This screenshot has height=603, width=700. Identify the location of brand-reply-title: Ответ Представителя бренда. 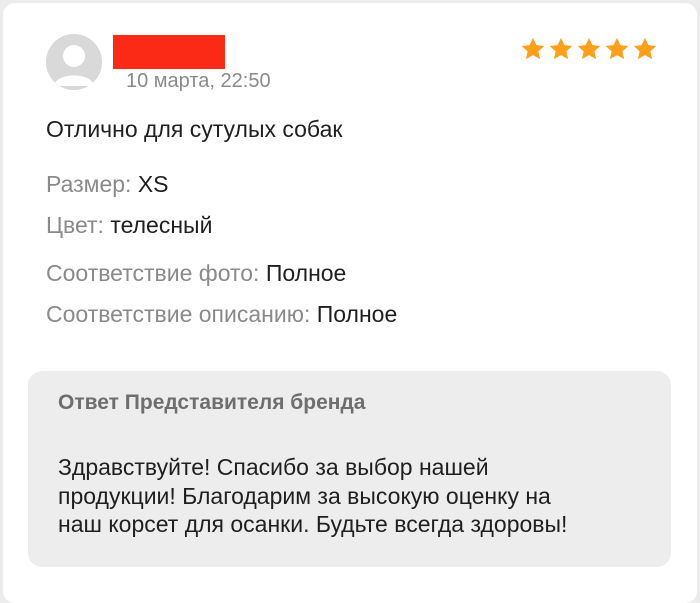
(212, 402).